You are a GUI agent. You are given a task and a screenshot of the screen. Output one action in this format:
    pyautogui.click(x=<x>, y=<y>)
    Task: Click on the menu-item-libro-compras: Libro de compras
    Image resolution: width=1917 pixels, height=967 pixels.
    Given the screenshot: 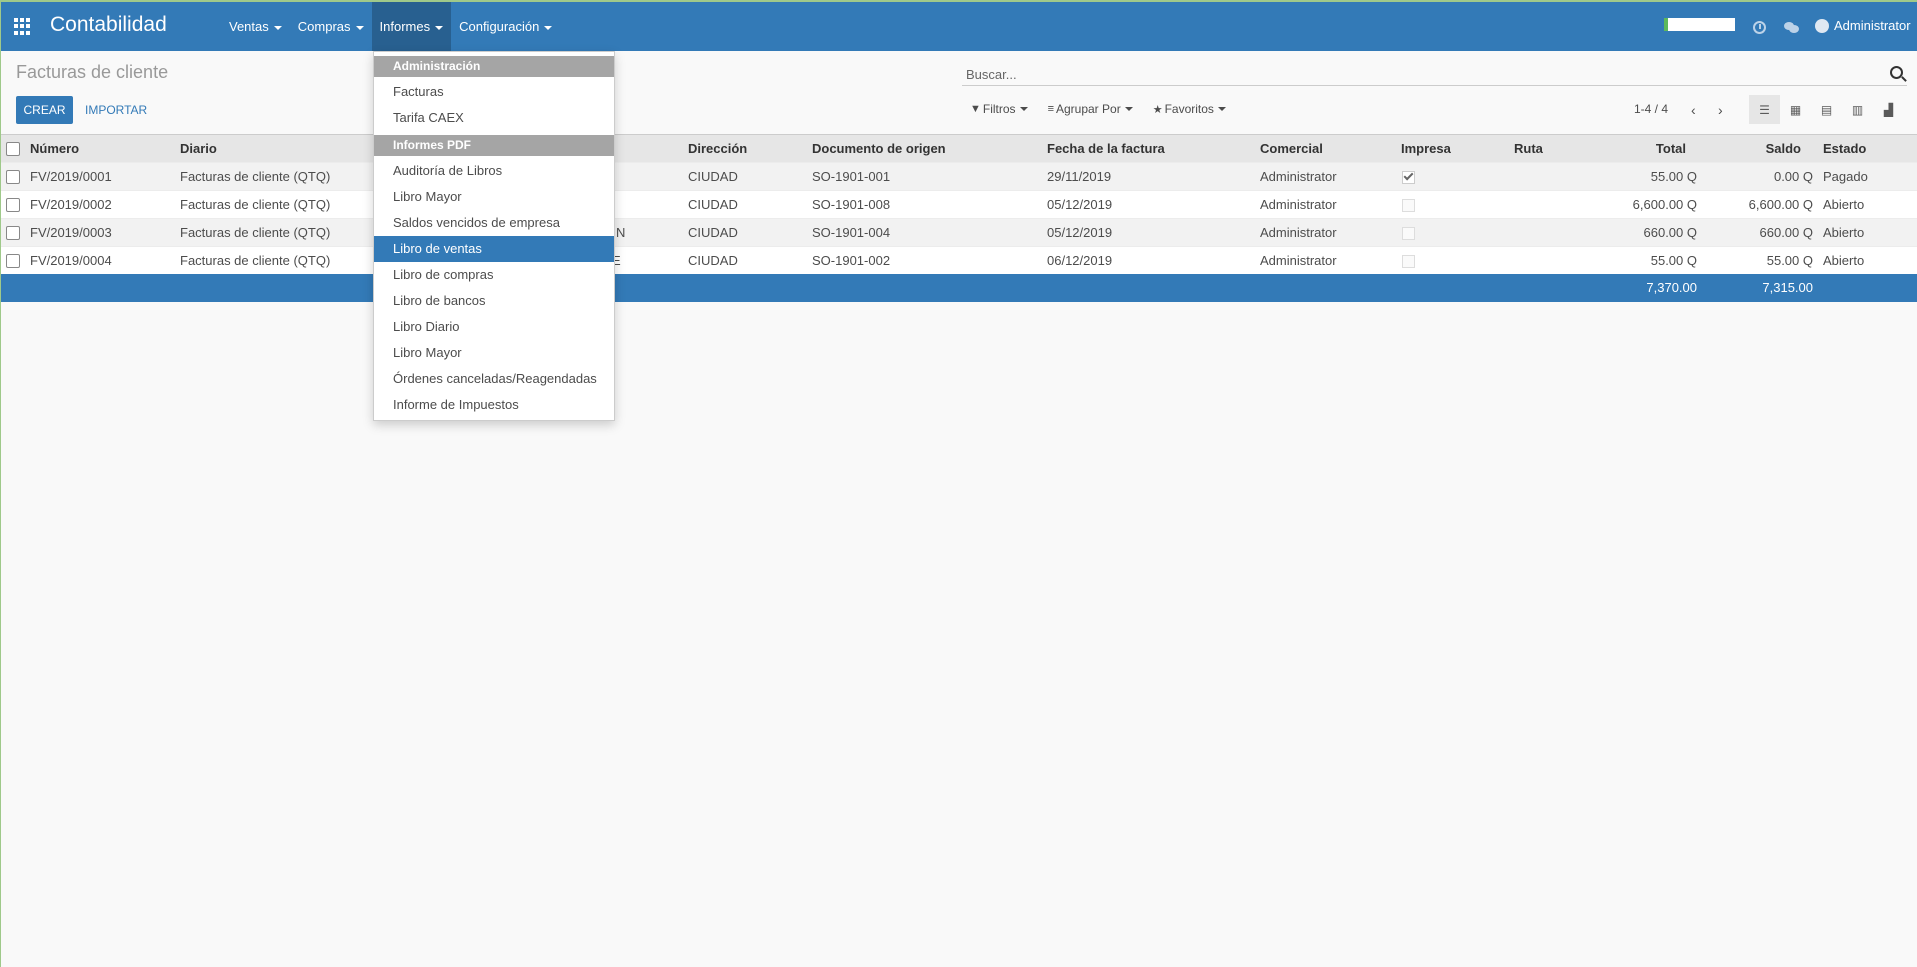 What is the action you would take?
    pyautogui.click(x=494, y=275)
    